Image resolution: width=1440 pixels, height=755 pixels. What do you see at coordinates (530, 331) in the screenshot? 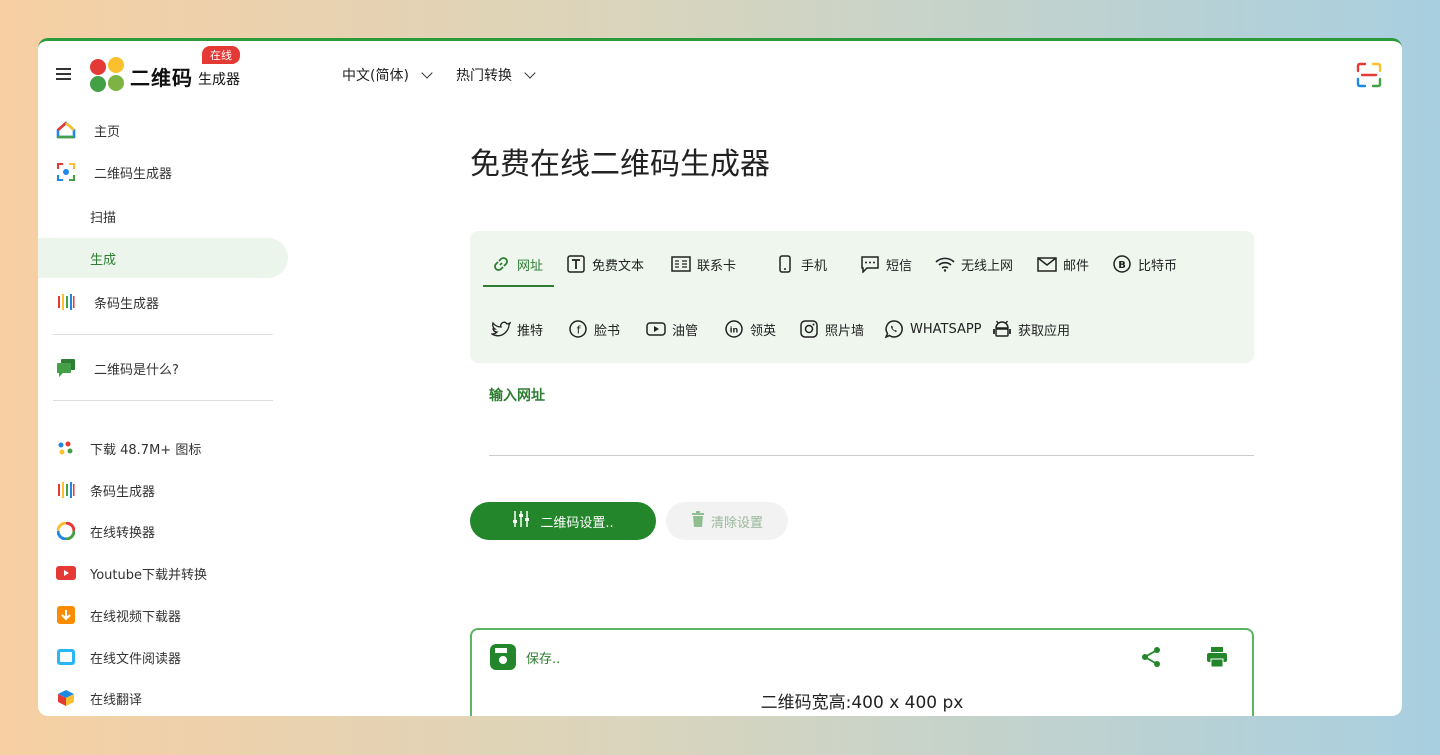
I see `tab-label: 推特` at bounding box center [530, 331].